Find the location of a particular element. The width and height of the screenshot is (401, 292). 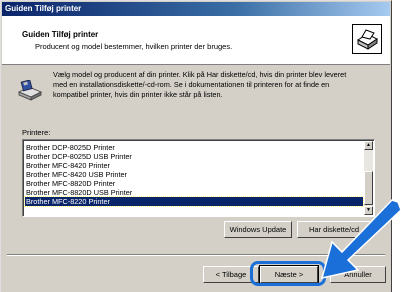

have-disk-button: Har diskette/cd is located at coordinates (334, 229).